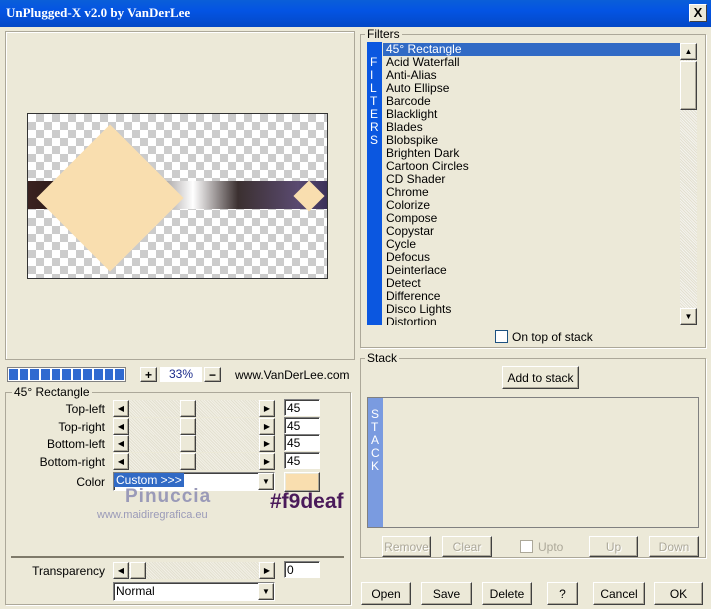 The image size is (711, 609). What do you see at coordinates (148, 374) in the screenshot?
I see `zoom-in-button: +` at bounding box center [148, 374].